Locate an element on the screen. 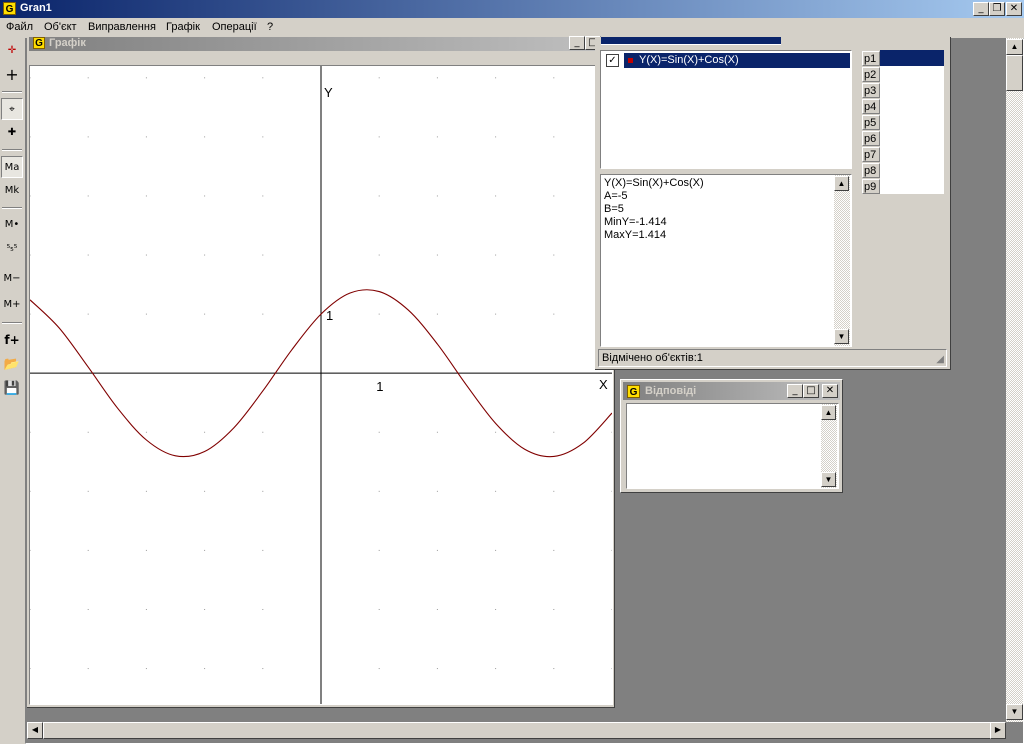 The width and height of the screenshot is (1024, 744). function-list: Y(X)=Sin(X)+Cos(X) ✓ is located at coordinates (726, 109).